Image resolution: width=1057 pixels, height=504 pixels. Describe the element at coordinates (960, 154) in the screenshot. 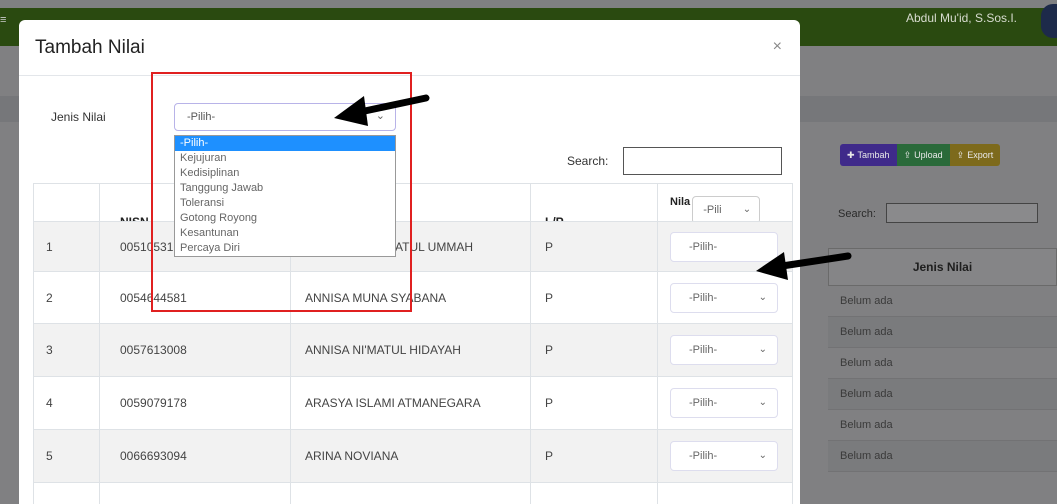

I see `export-icon: ⇪` at that location.